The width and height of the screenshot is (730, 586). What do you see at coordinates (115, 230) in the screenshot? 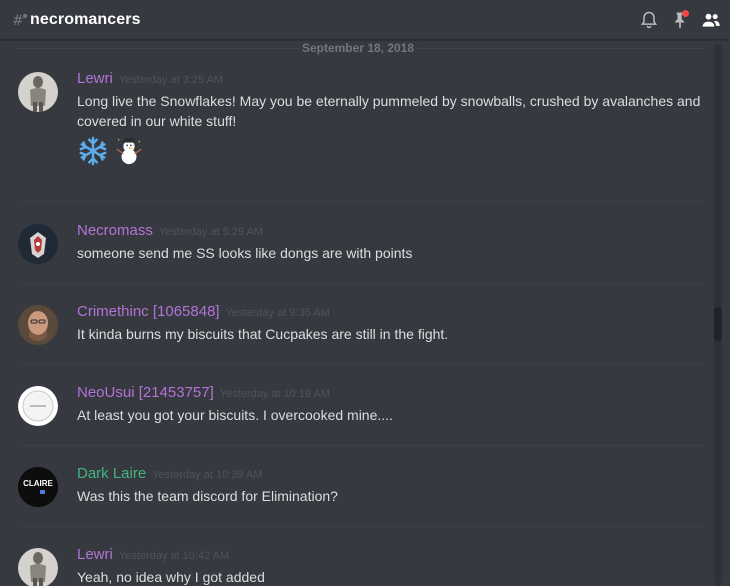
I see `username: Necromass` at bounding box center [115, 230].